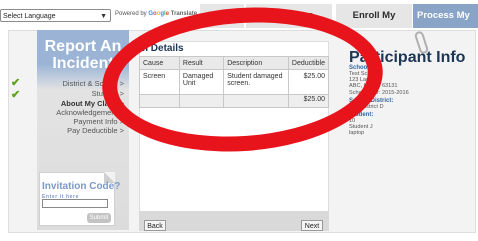 Image resolution: width=478 pixels, height=241 pixels. I want to click on language-select: Select Language ▼, so click(55, 15).